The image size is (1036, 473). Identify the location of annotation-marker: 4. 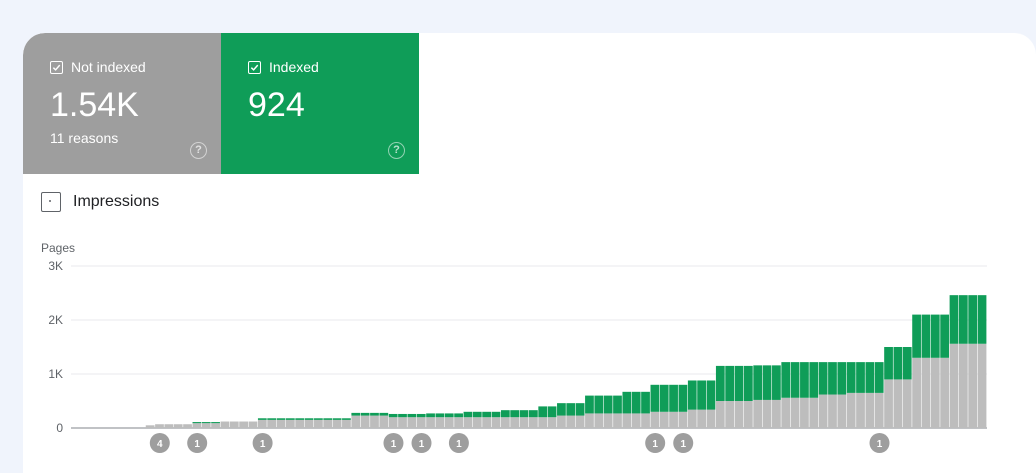
(159, 443).